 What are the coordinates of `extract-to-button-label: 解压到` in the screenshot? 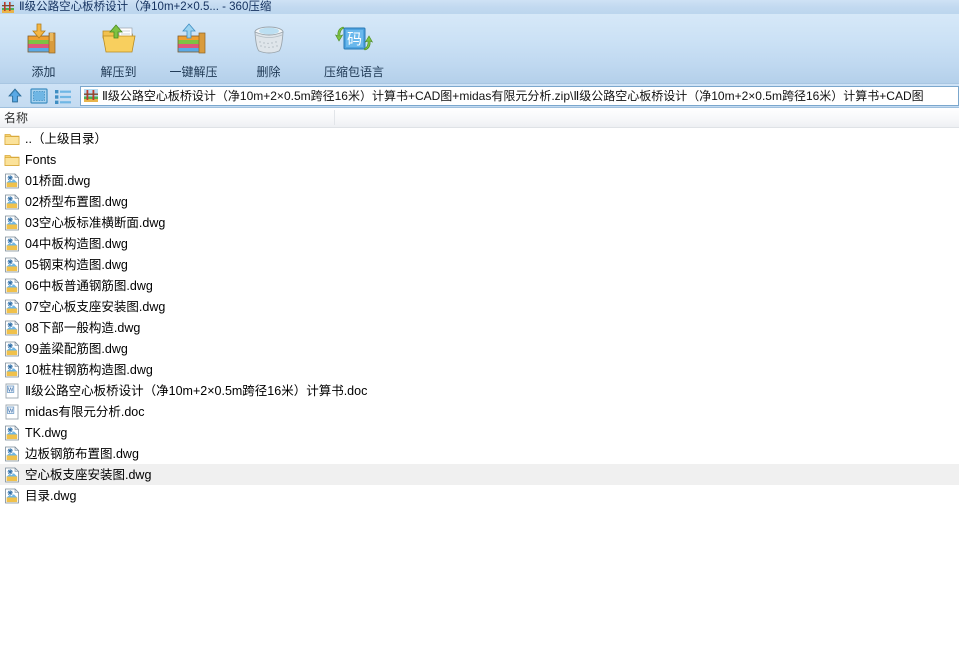 It's located at (118, 72).